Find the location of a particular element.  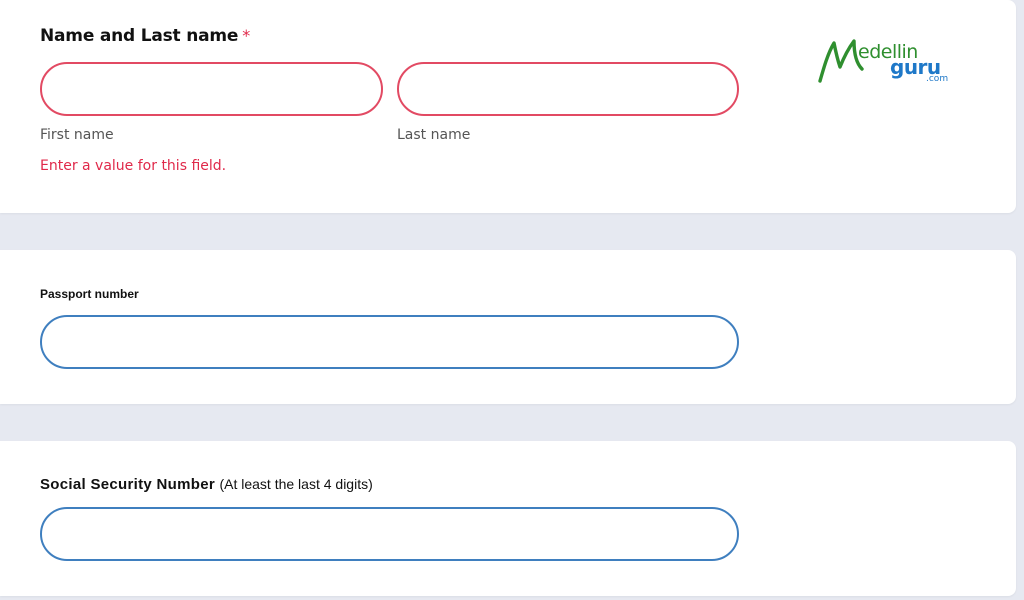

passport-label: Passport number is located at coordinates (89, 294).